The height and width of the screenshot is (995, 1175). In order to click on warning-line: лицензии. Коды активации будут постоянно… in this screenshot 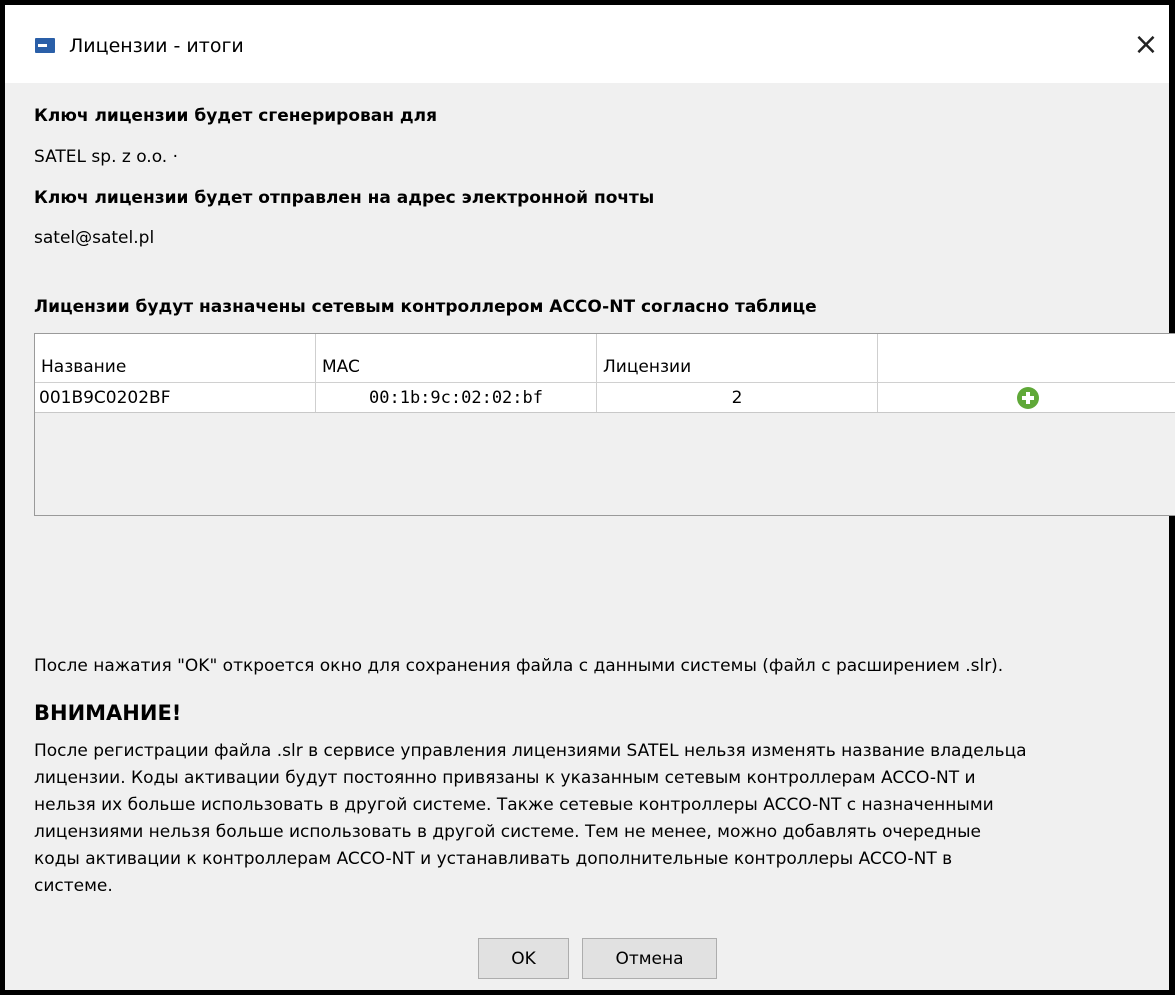, I will do `click(505, 778)`.